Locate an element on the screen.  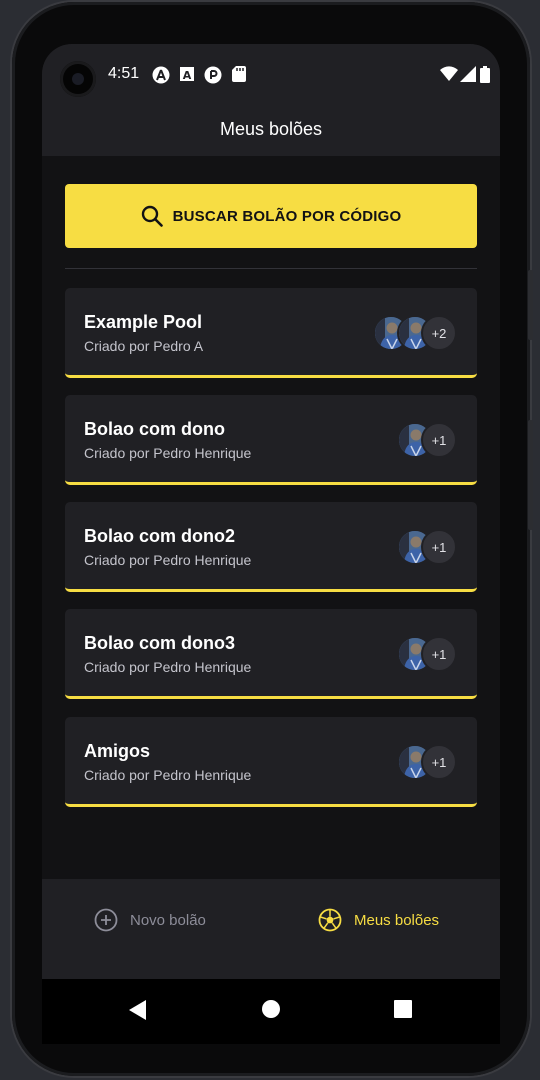
pool-owner: Criado por Pedro A is located at coordinates (144, 346).